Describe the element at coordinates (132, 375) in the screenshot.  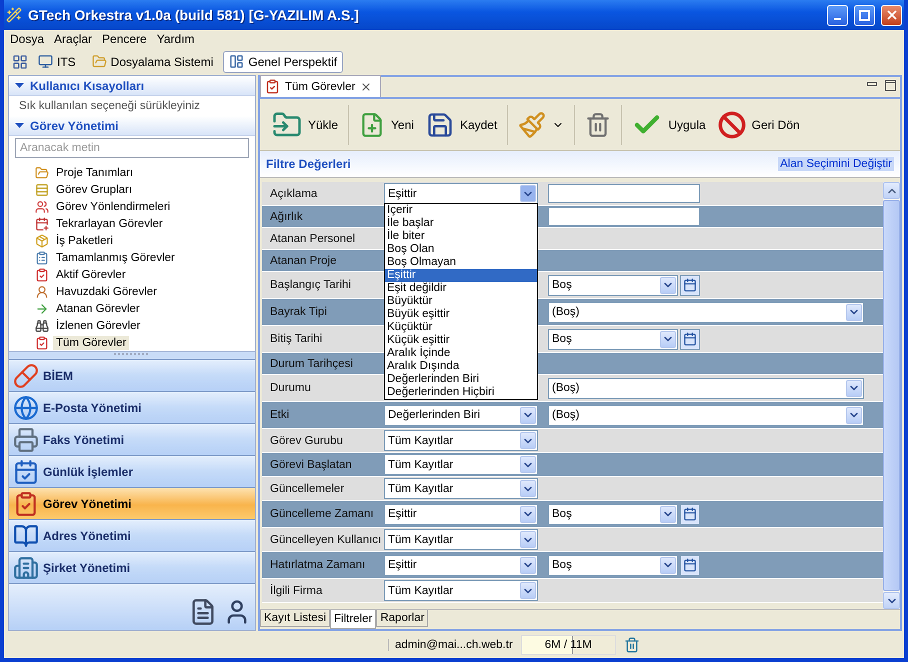
I see `module-button: BİEM` at that location.